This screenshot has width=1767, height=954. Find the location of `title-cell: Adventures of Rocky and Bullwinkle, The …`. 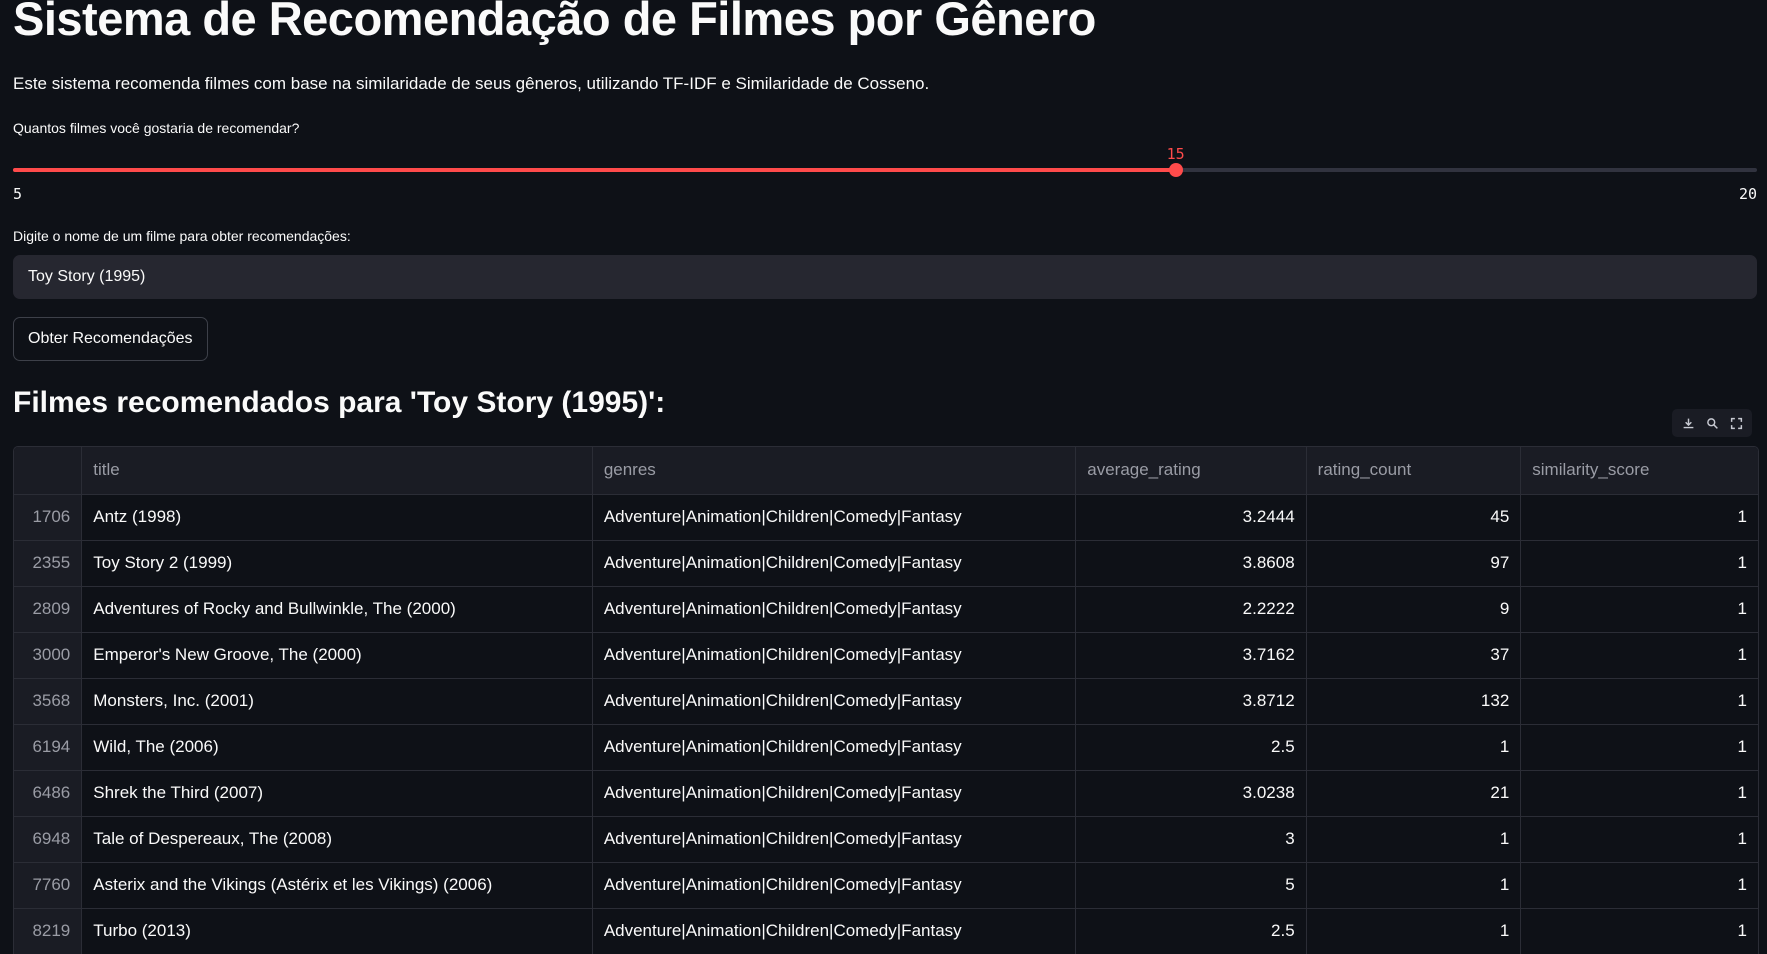

title-cell: Adventures of Rocky and Bullwinkle, The … is located at coordinates (337, 609).